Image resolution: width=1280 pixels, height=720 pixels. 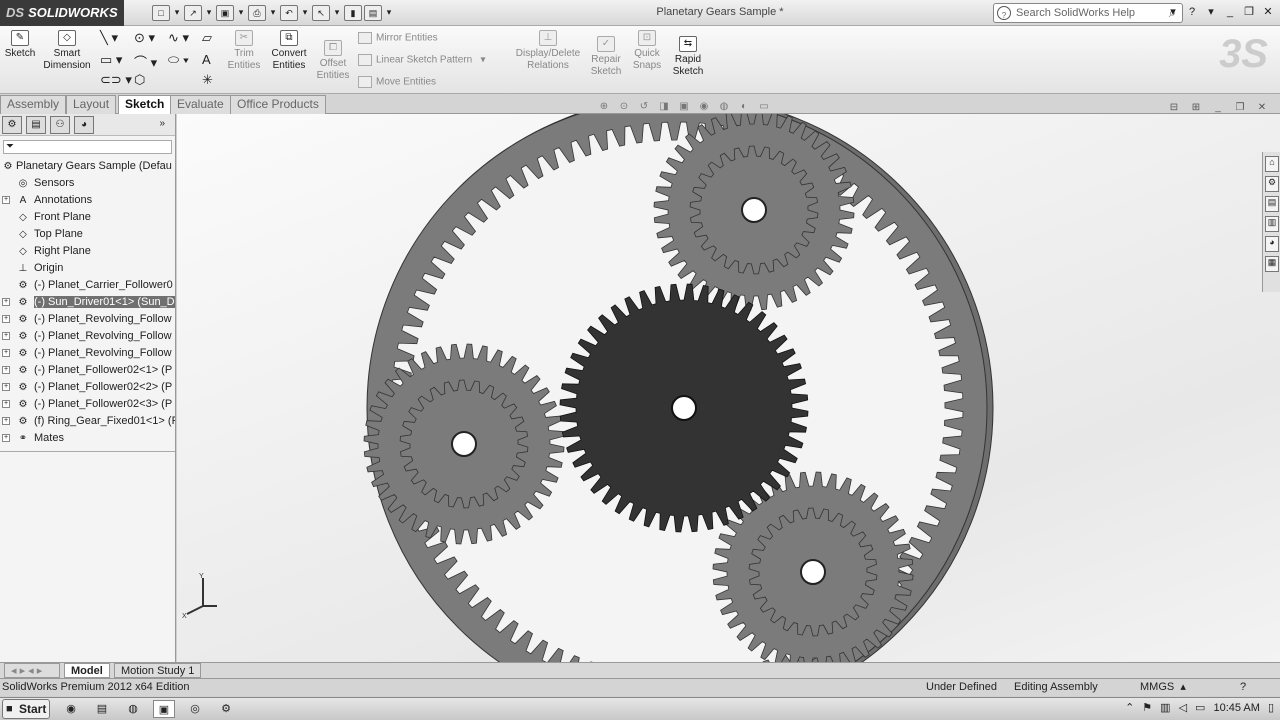 I want to click on open-icon: ↗, so click(x=193, y=13).